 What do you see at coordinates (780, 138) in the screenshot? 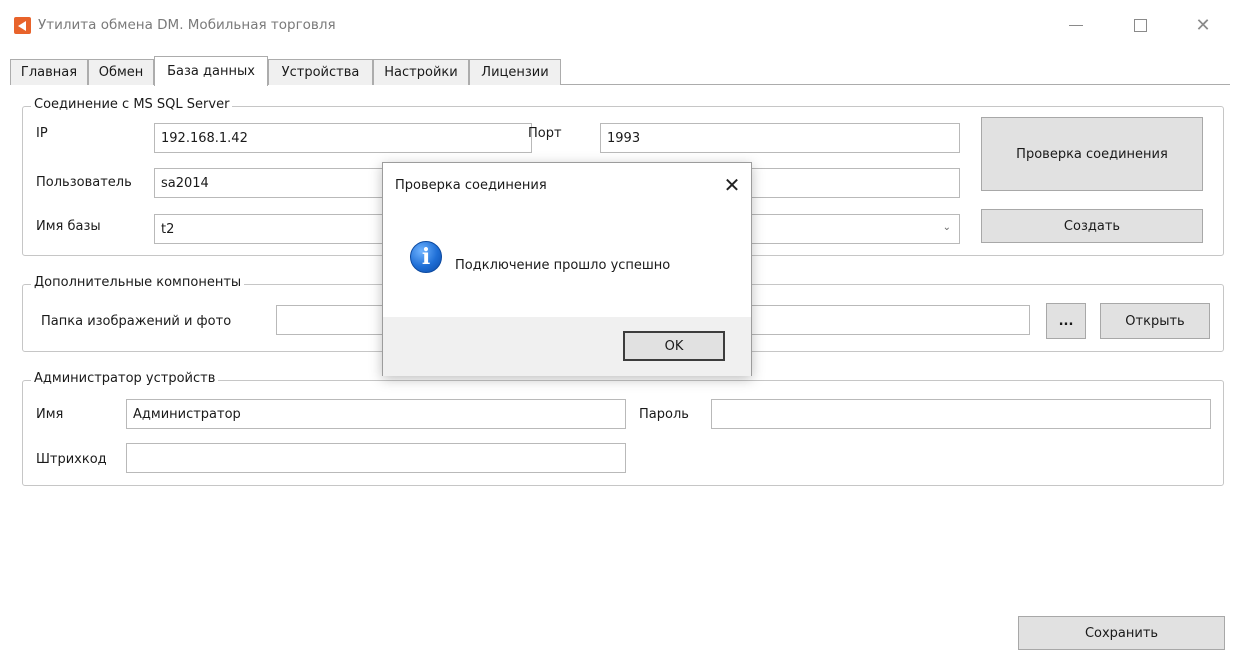
I see `port-field: 1993` at bounding box center [780, 138].